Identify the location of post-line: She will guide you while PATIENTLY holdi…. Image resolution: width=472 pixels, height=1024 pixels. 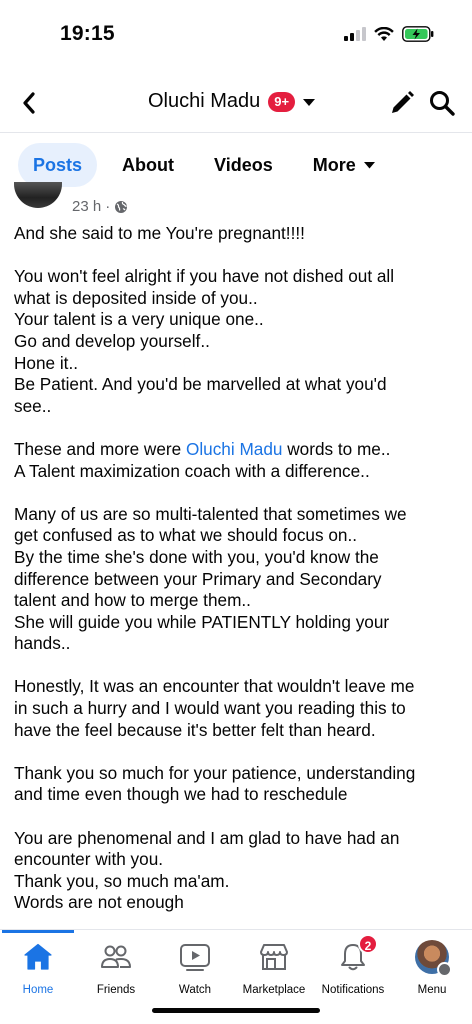
(202, 621).